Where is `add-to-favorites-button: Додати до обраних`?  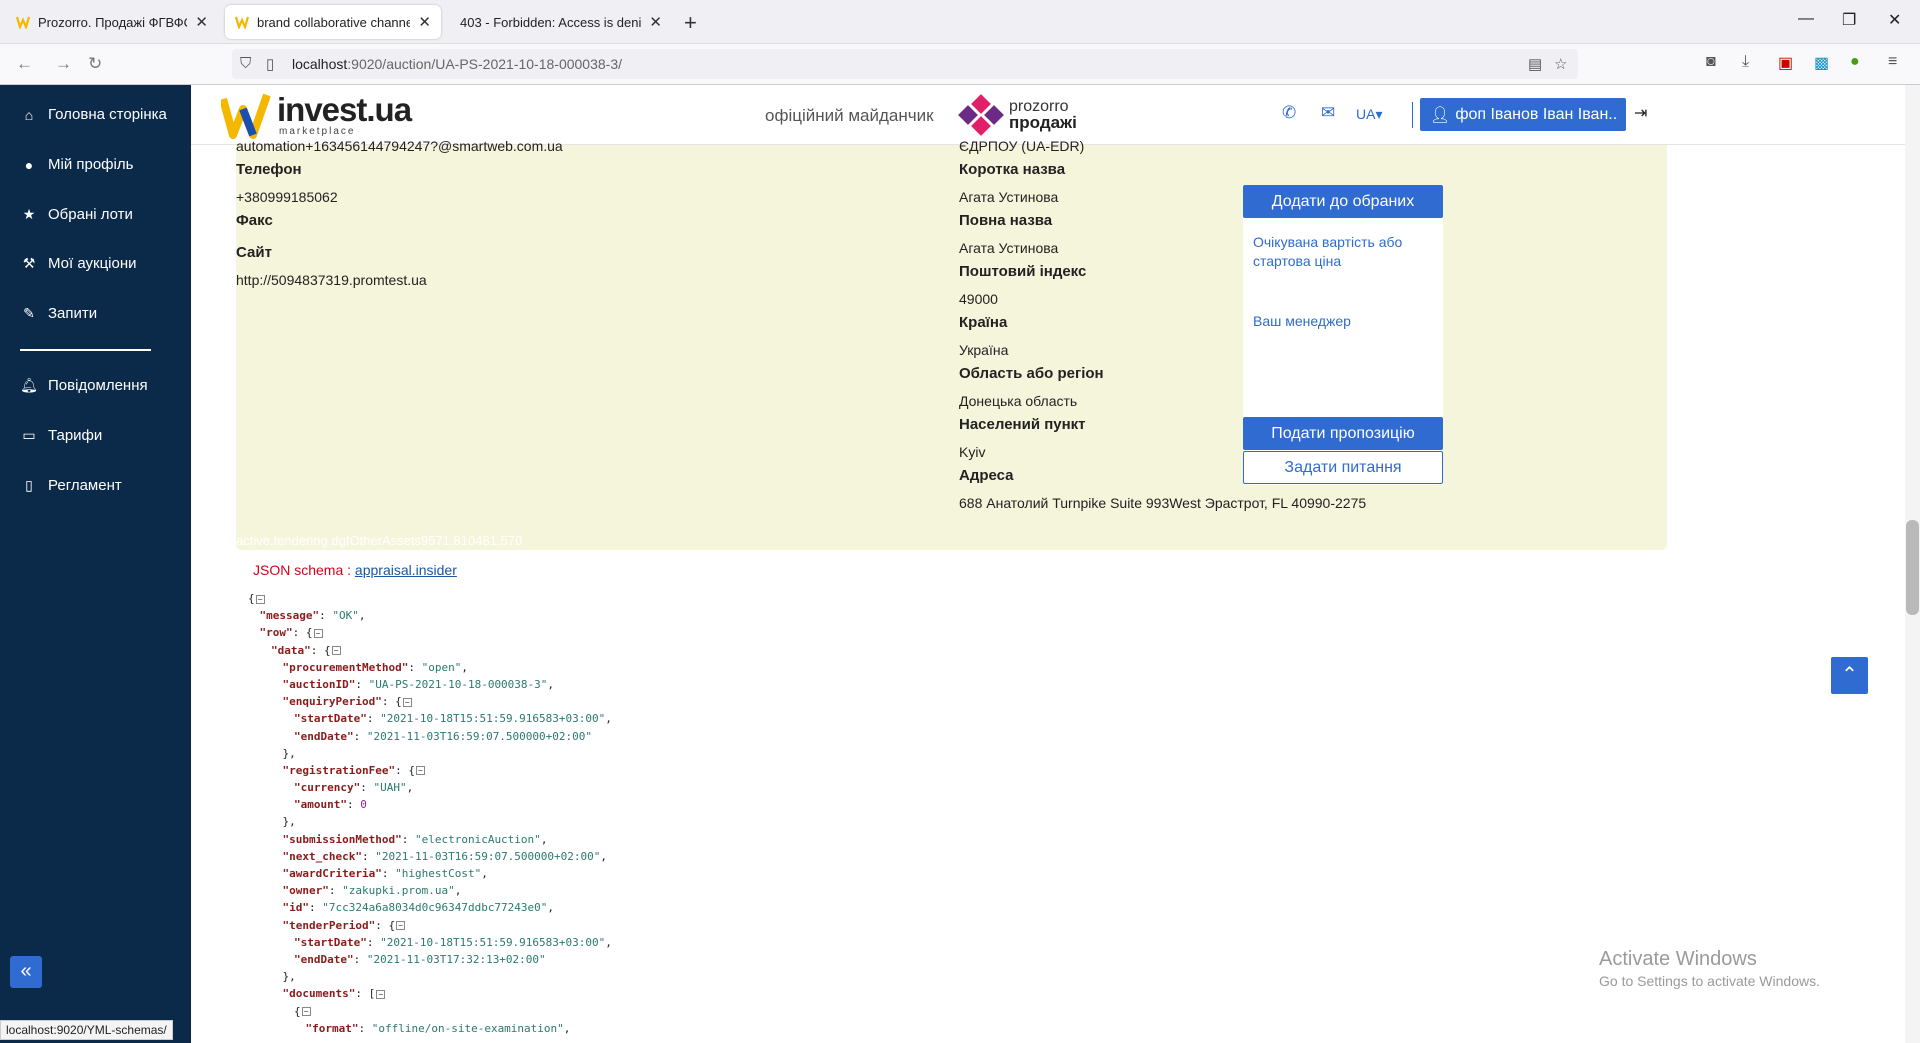
add-to-favorites-button: Додати до обраних is located at coordinates (1343, 201).